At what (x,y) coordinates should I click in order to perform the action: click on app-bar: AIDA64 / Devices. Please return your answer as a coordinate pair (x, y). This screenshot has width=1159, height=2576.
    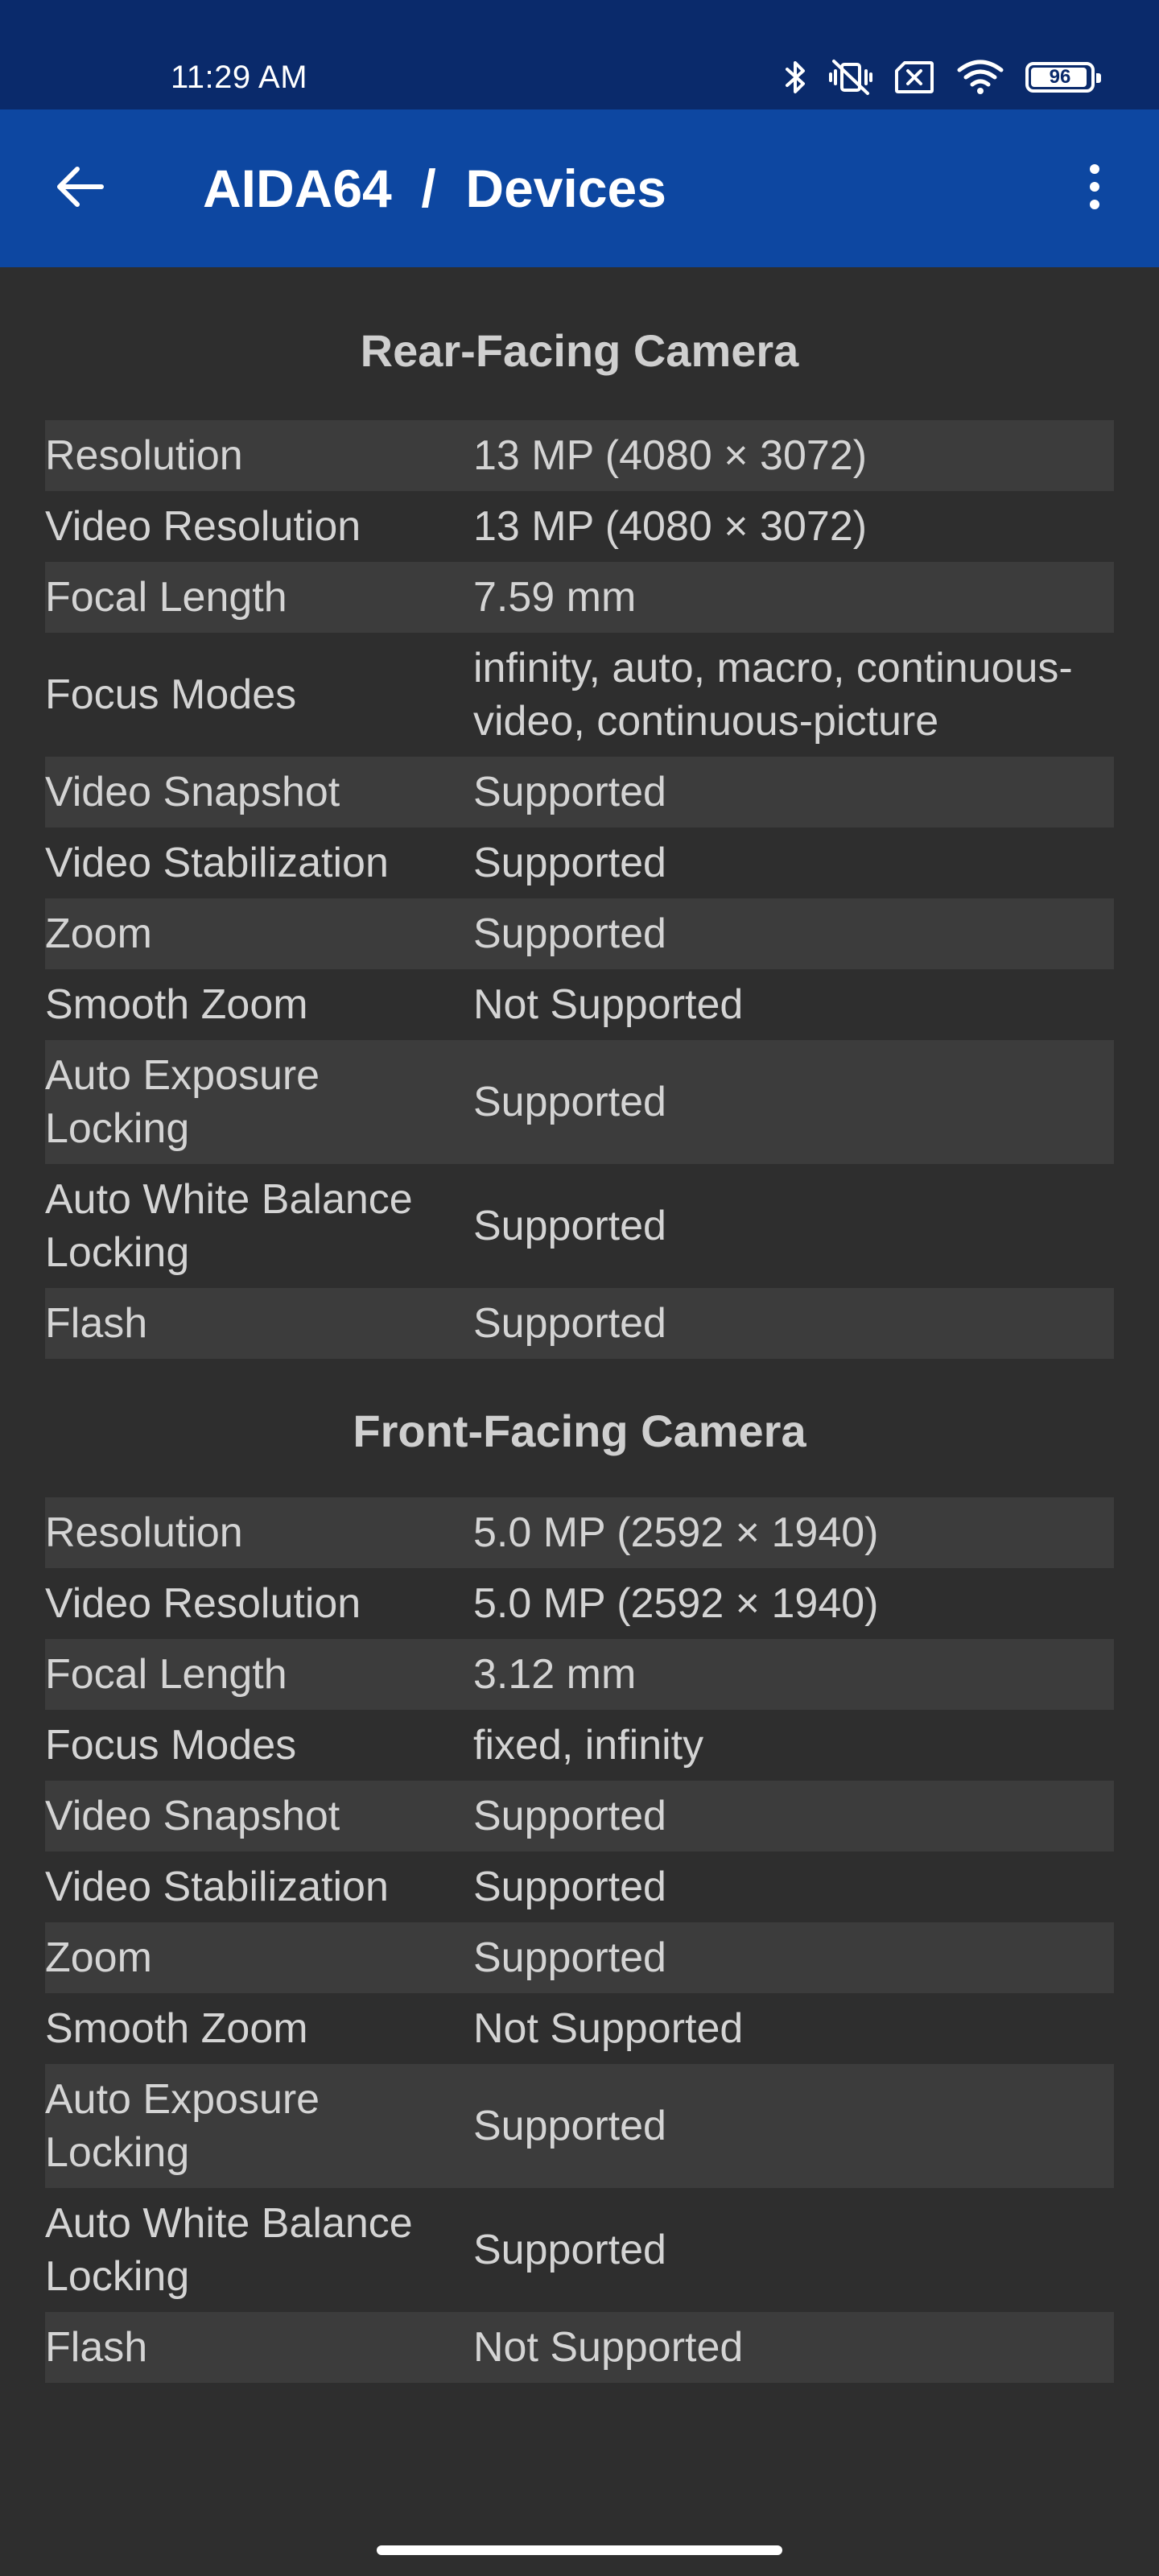
    Looking at the image, I should click on (579, 188).